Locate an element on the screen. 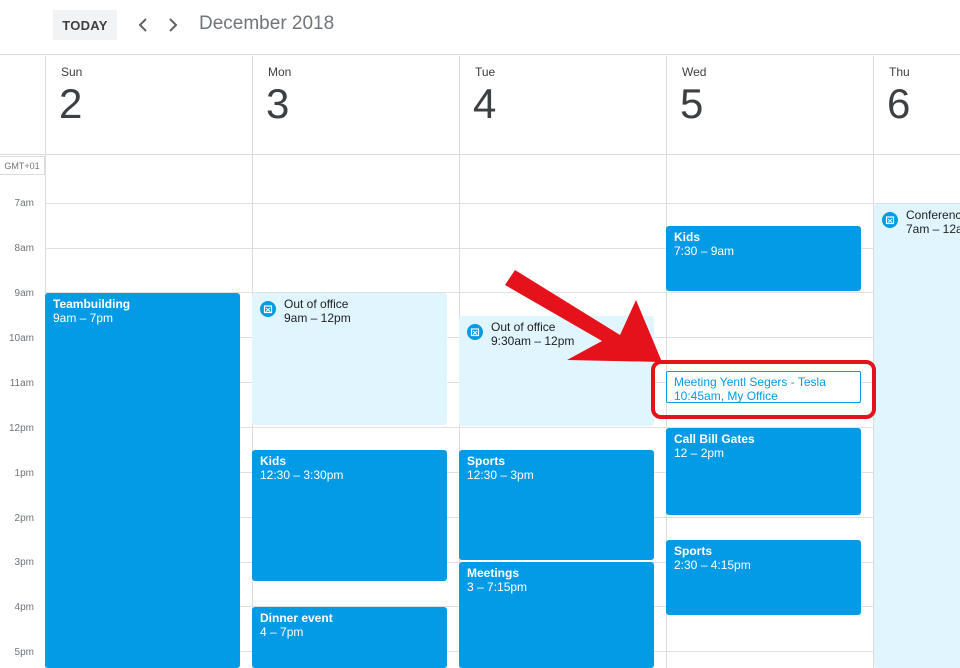 Image resolution: width=960 pixels, height=668 pixels. hour-line is located at coordinates (502, 203).